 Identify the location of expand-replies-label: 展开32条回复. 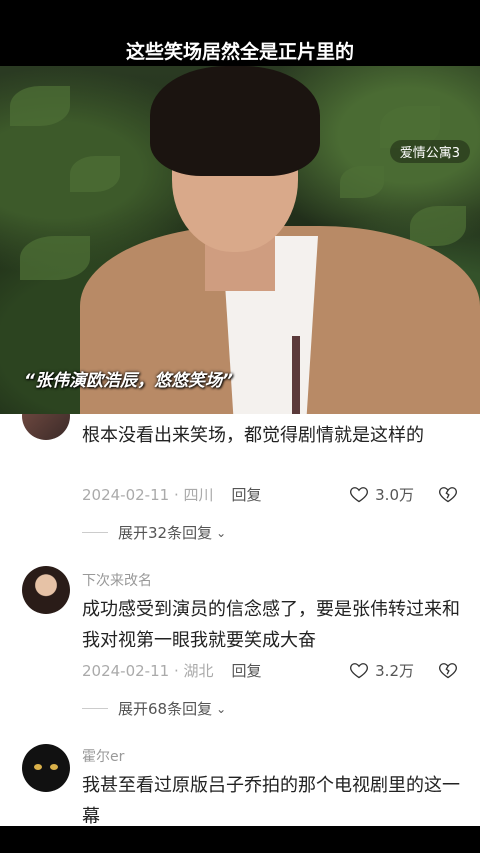
(165, 533).